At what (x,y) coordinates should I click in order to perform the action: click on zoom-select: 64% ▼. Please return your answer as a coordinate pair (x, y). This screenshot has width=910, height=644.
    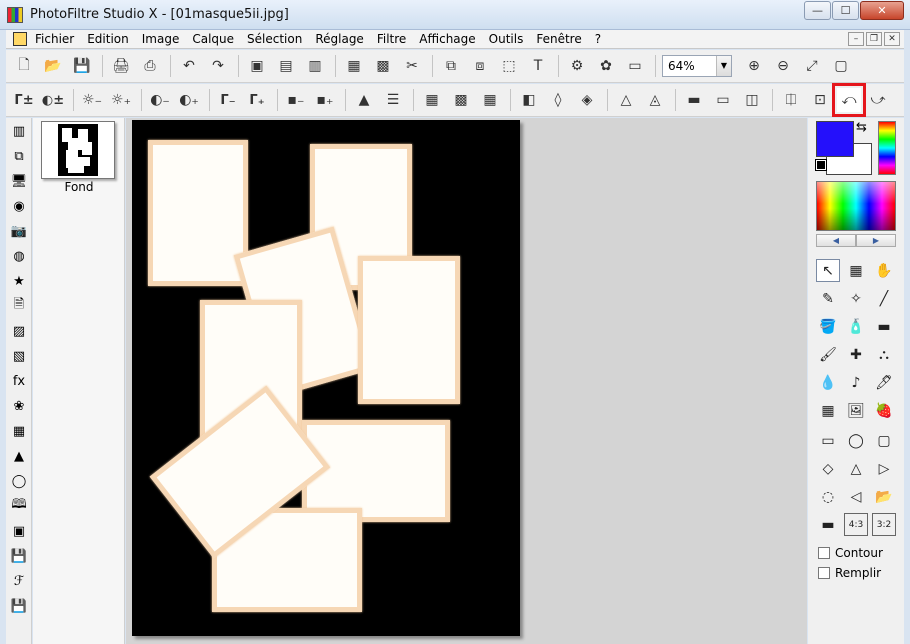
    Looking at the image, I should click on (697, 66).